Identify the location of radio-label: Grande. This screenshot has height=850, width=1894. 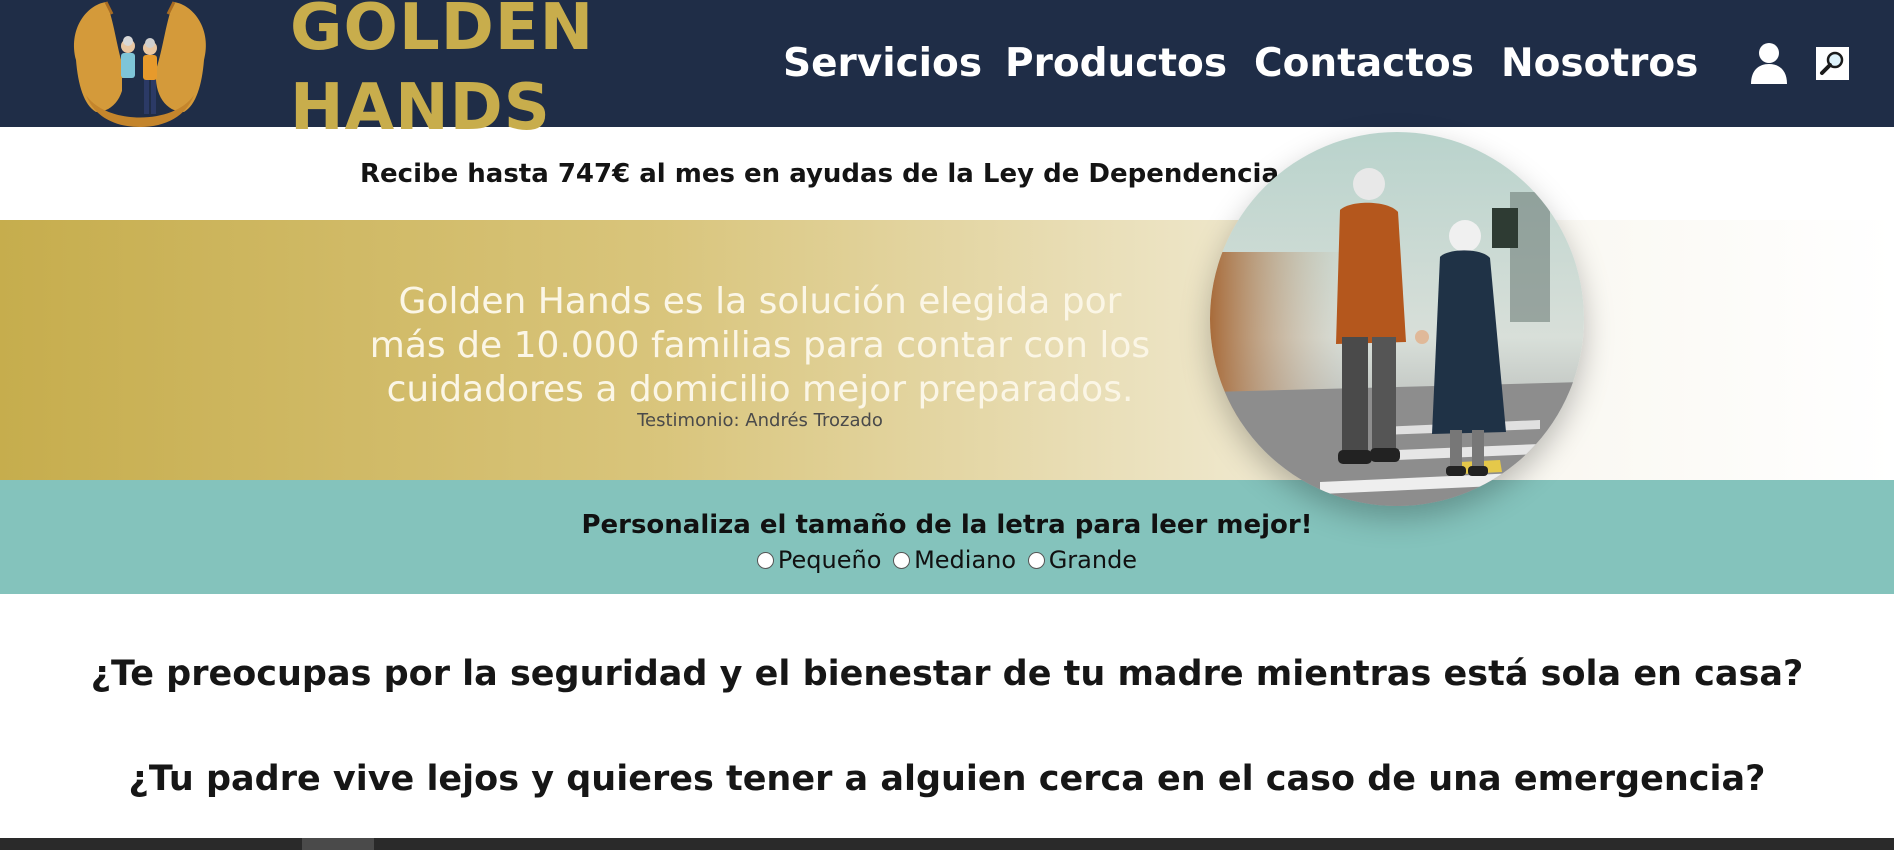
(1093, 560).